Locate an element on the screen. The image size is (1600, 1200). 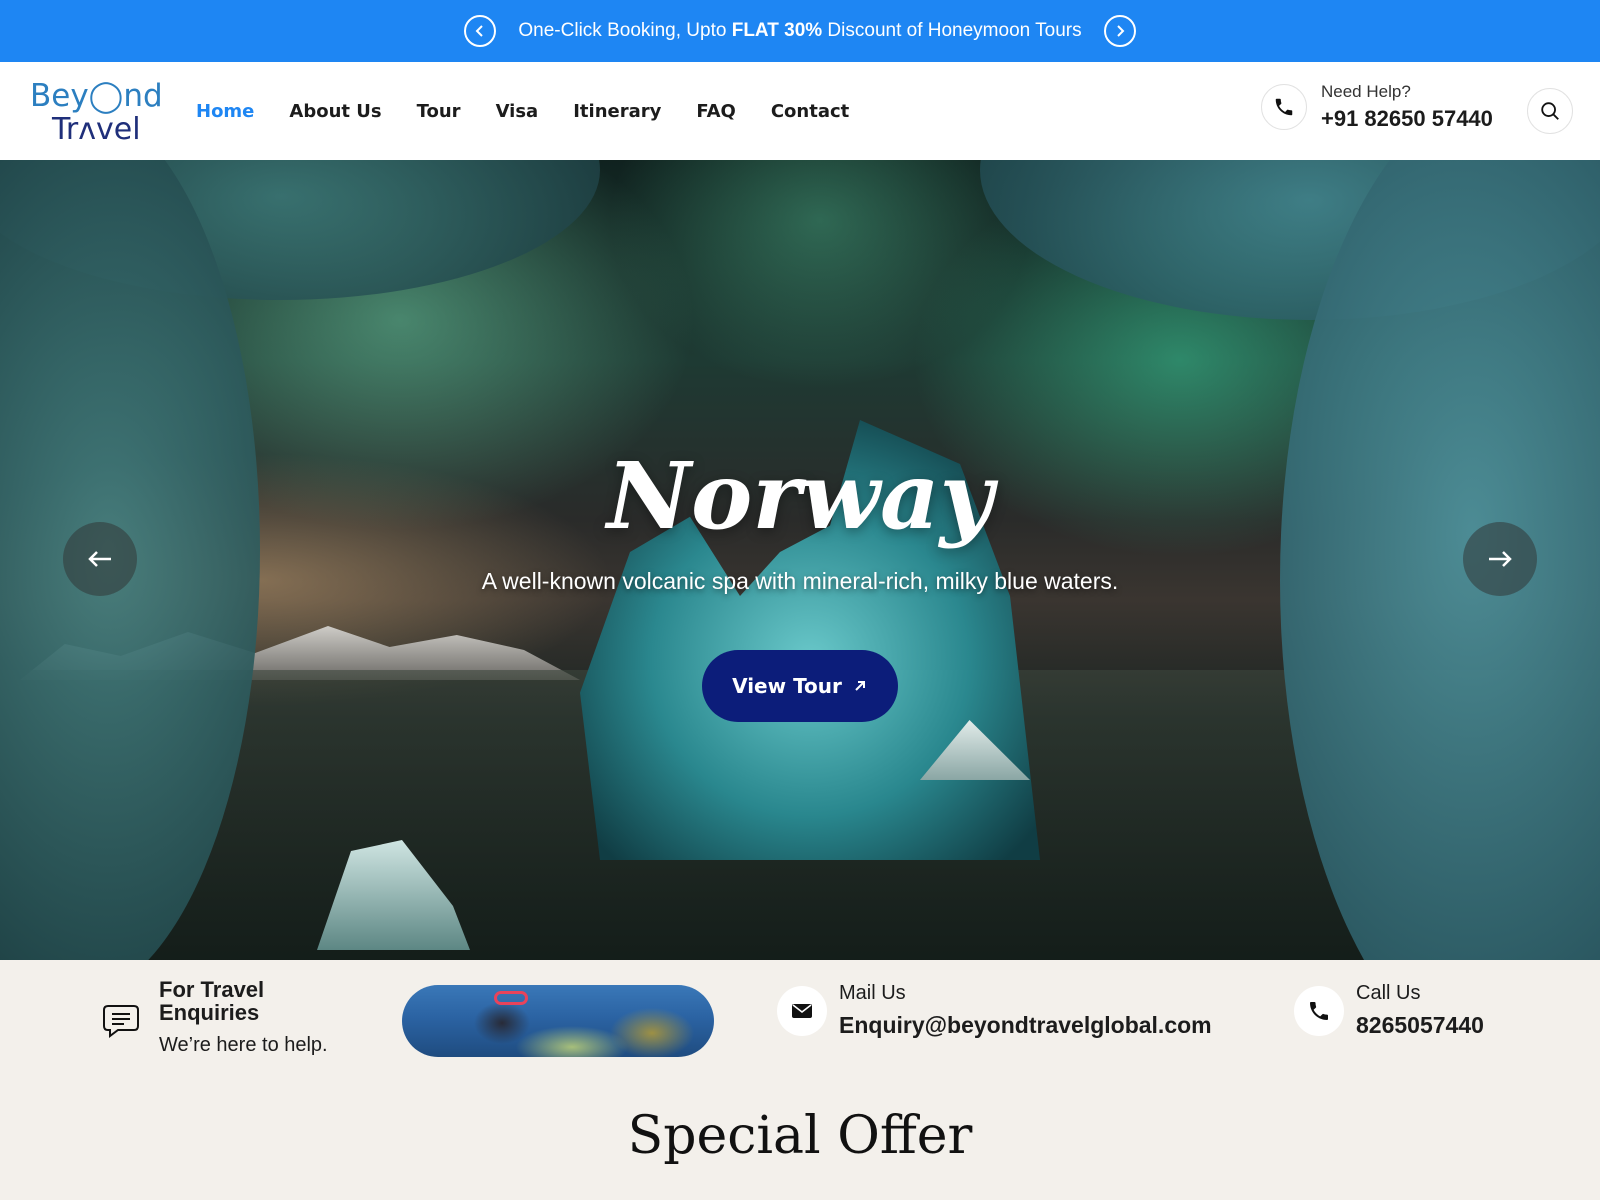
mail-value: Enquiry@beyondtravelglobal.com is located at coordinates (1025, 1025).